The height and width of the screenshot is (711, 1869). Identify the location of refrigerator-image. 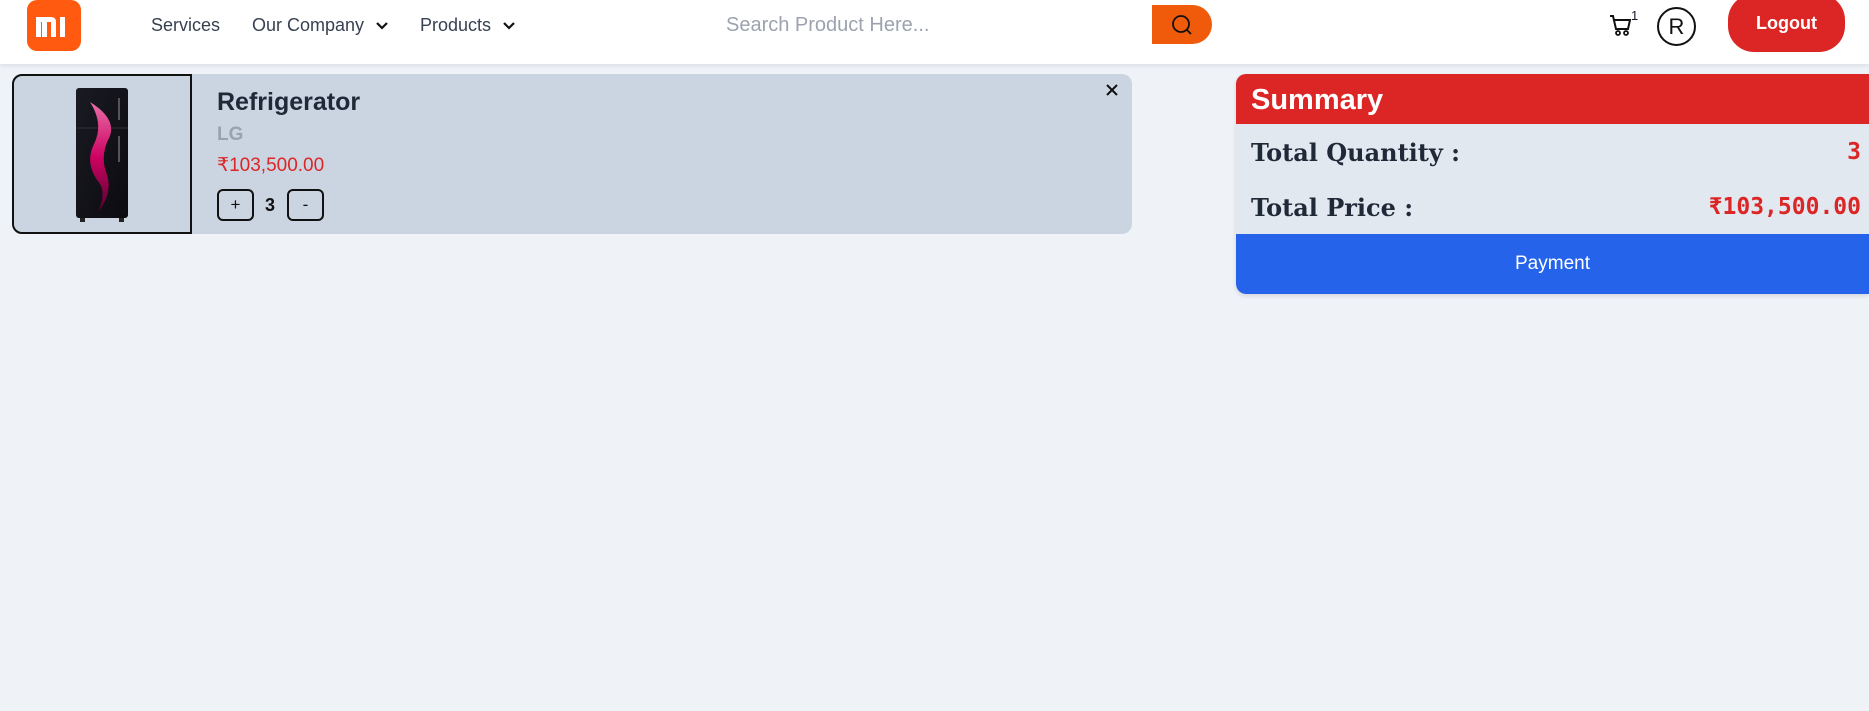
(102, 155).